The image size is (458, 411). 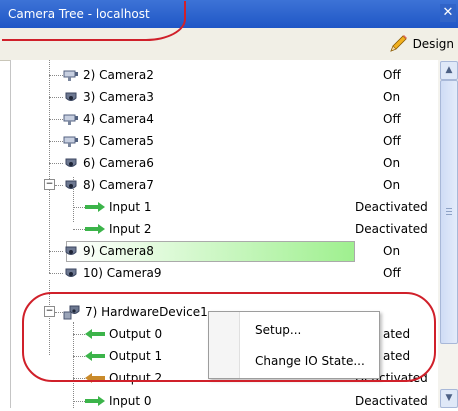 I want to click on tree-row-camera4: 4) Camera4 Off, so click(x=225, y=119).